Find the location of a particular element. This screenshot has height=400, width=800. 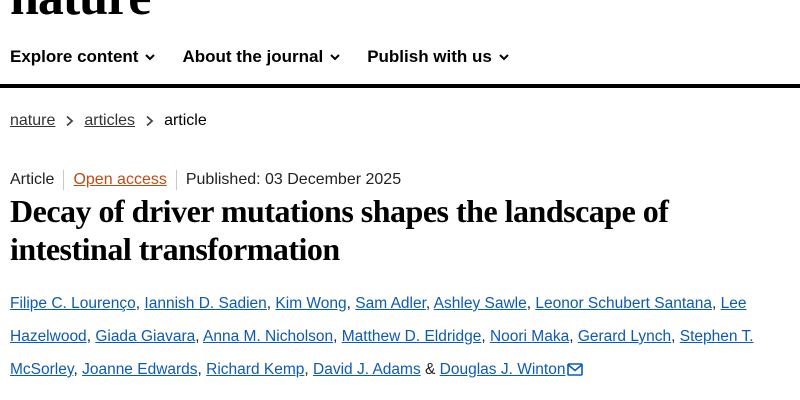

author-link: Richard Kemp is located at coordinates (255, 369).